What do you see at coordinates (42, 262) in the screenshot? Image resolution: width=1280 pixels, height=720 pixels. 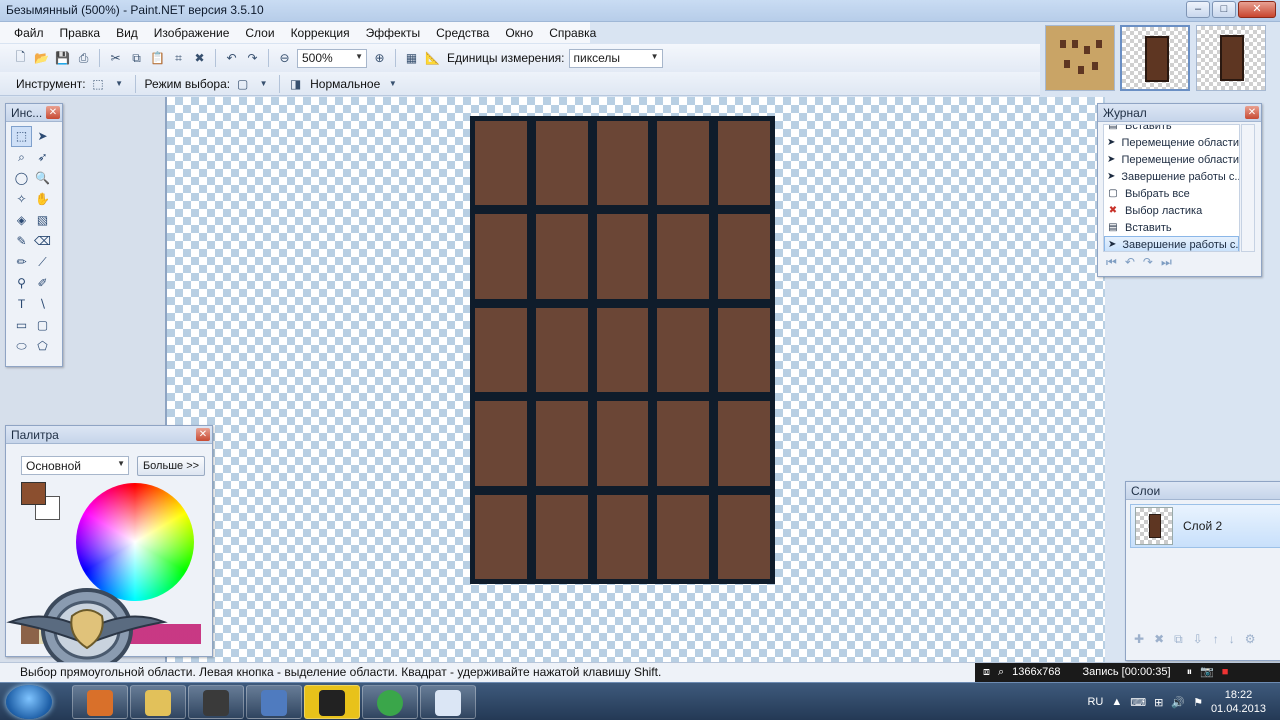 I see `color-picker-icon: ⟋` at bounding box center [42, 262].